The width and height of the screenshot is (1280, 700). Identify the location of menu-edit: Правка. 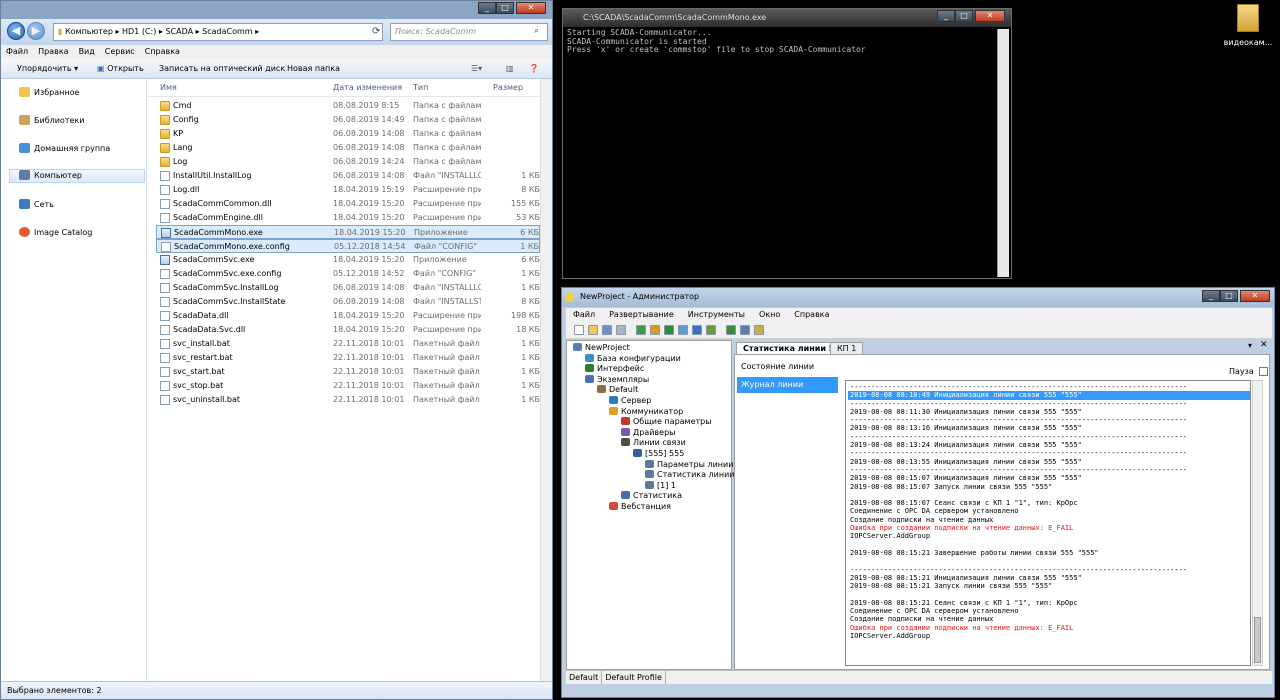
(53, 52).